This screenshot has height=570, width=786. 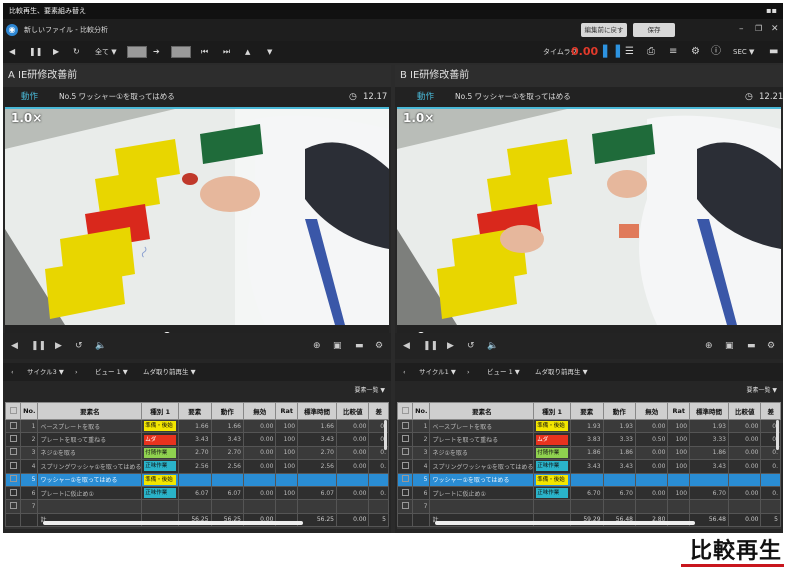 I want to click on unit-select: SEC ▼, so click(x=743, y=52).